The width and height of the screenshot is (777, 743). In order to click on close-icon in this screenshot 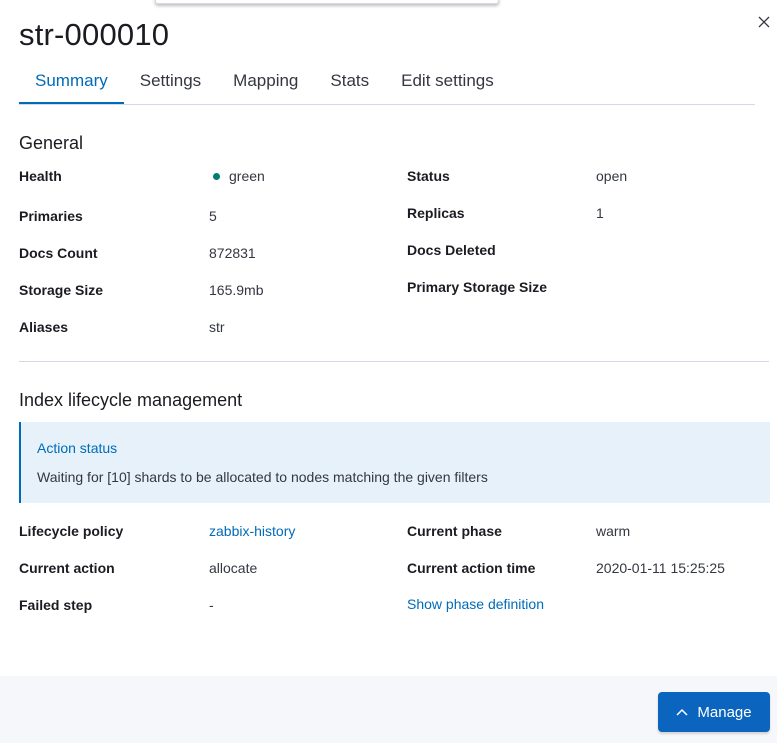, I will do `click(764, 22)`.